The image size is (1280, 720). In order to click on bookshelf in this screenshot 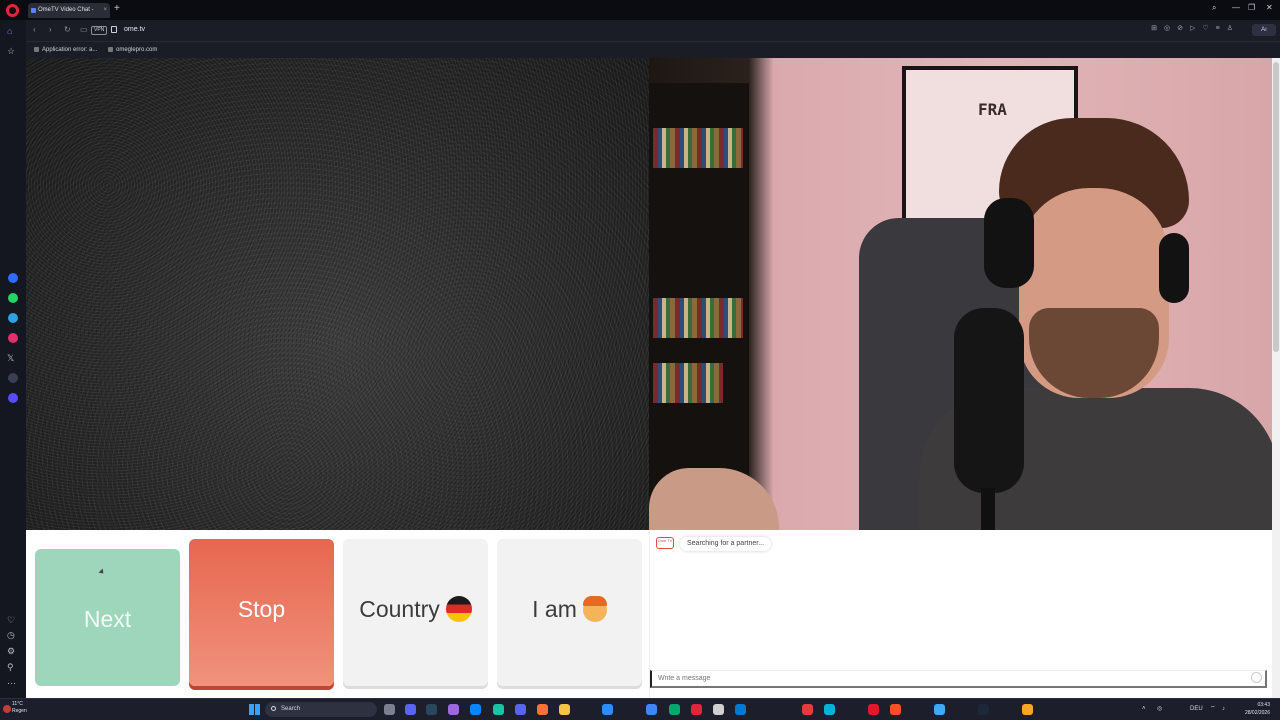, I will do `click(699, 306)`.